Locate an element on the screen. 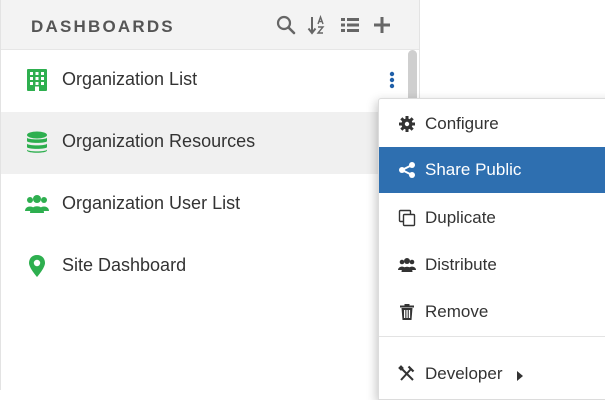 The width and height of the screenshot is (605, 400). dashboard-item-organization-list: Organization List is located at coordinates (203, 81).